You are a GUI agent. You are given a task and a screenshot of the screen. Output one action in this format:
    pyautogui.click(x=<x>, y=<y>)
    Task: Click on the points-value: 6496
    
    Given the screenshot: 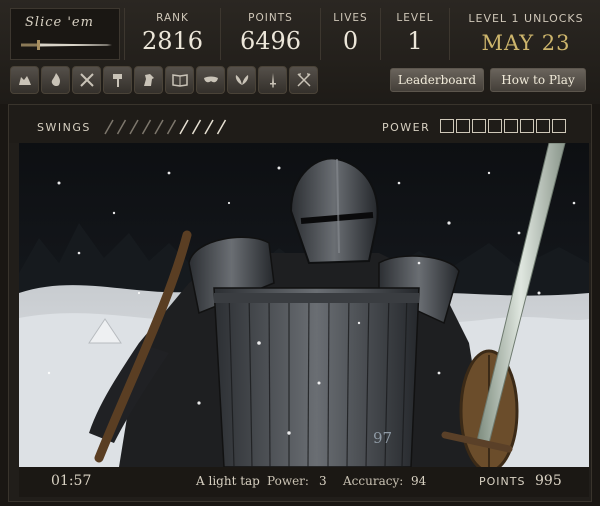 What is the action you would take?
    pyautogui.click(x=270, y=41)
    